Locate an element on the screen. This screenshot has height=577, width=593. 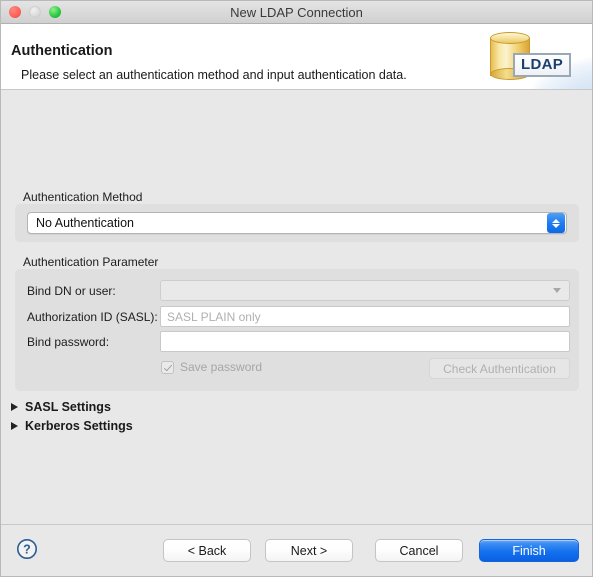
chevron-updown-icon is located at coordinates (556, 223).